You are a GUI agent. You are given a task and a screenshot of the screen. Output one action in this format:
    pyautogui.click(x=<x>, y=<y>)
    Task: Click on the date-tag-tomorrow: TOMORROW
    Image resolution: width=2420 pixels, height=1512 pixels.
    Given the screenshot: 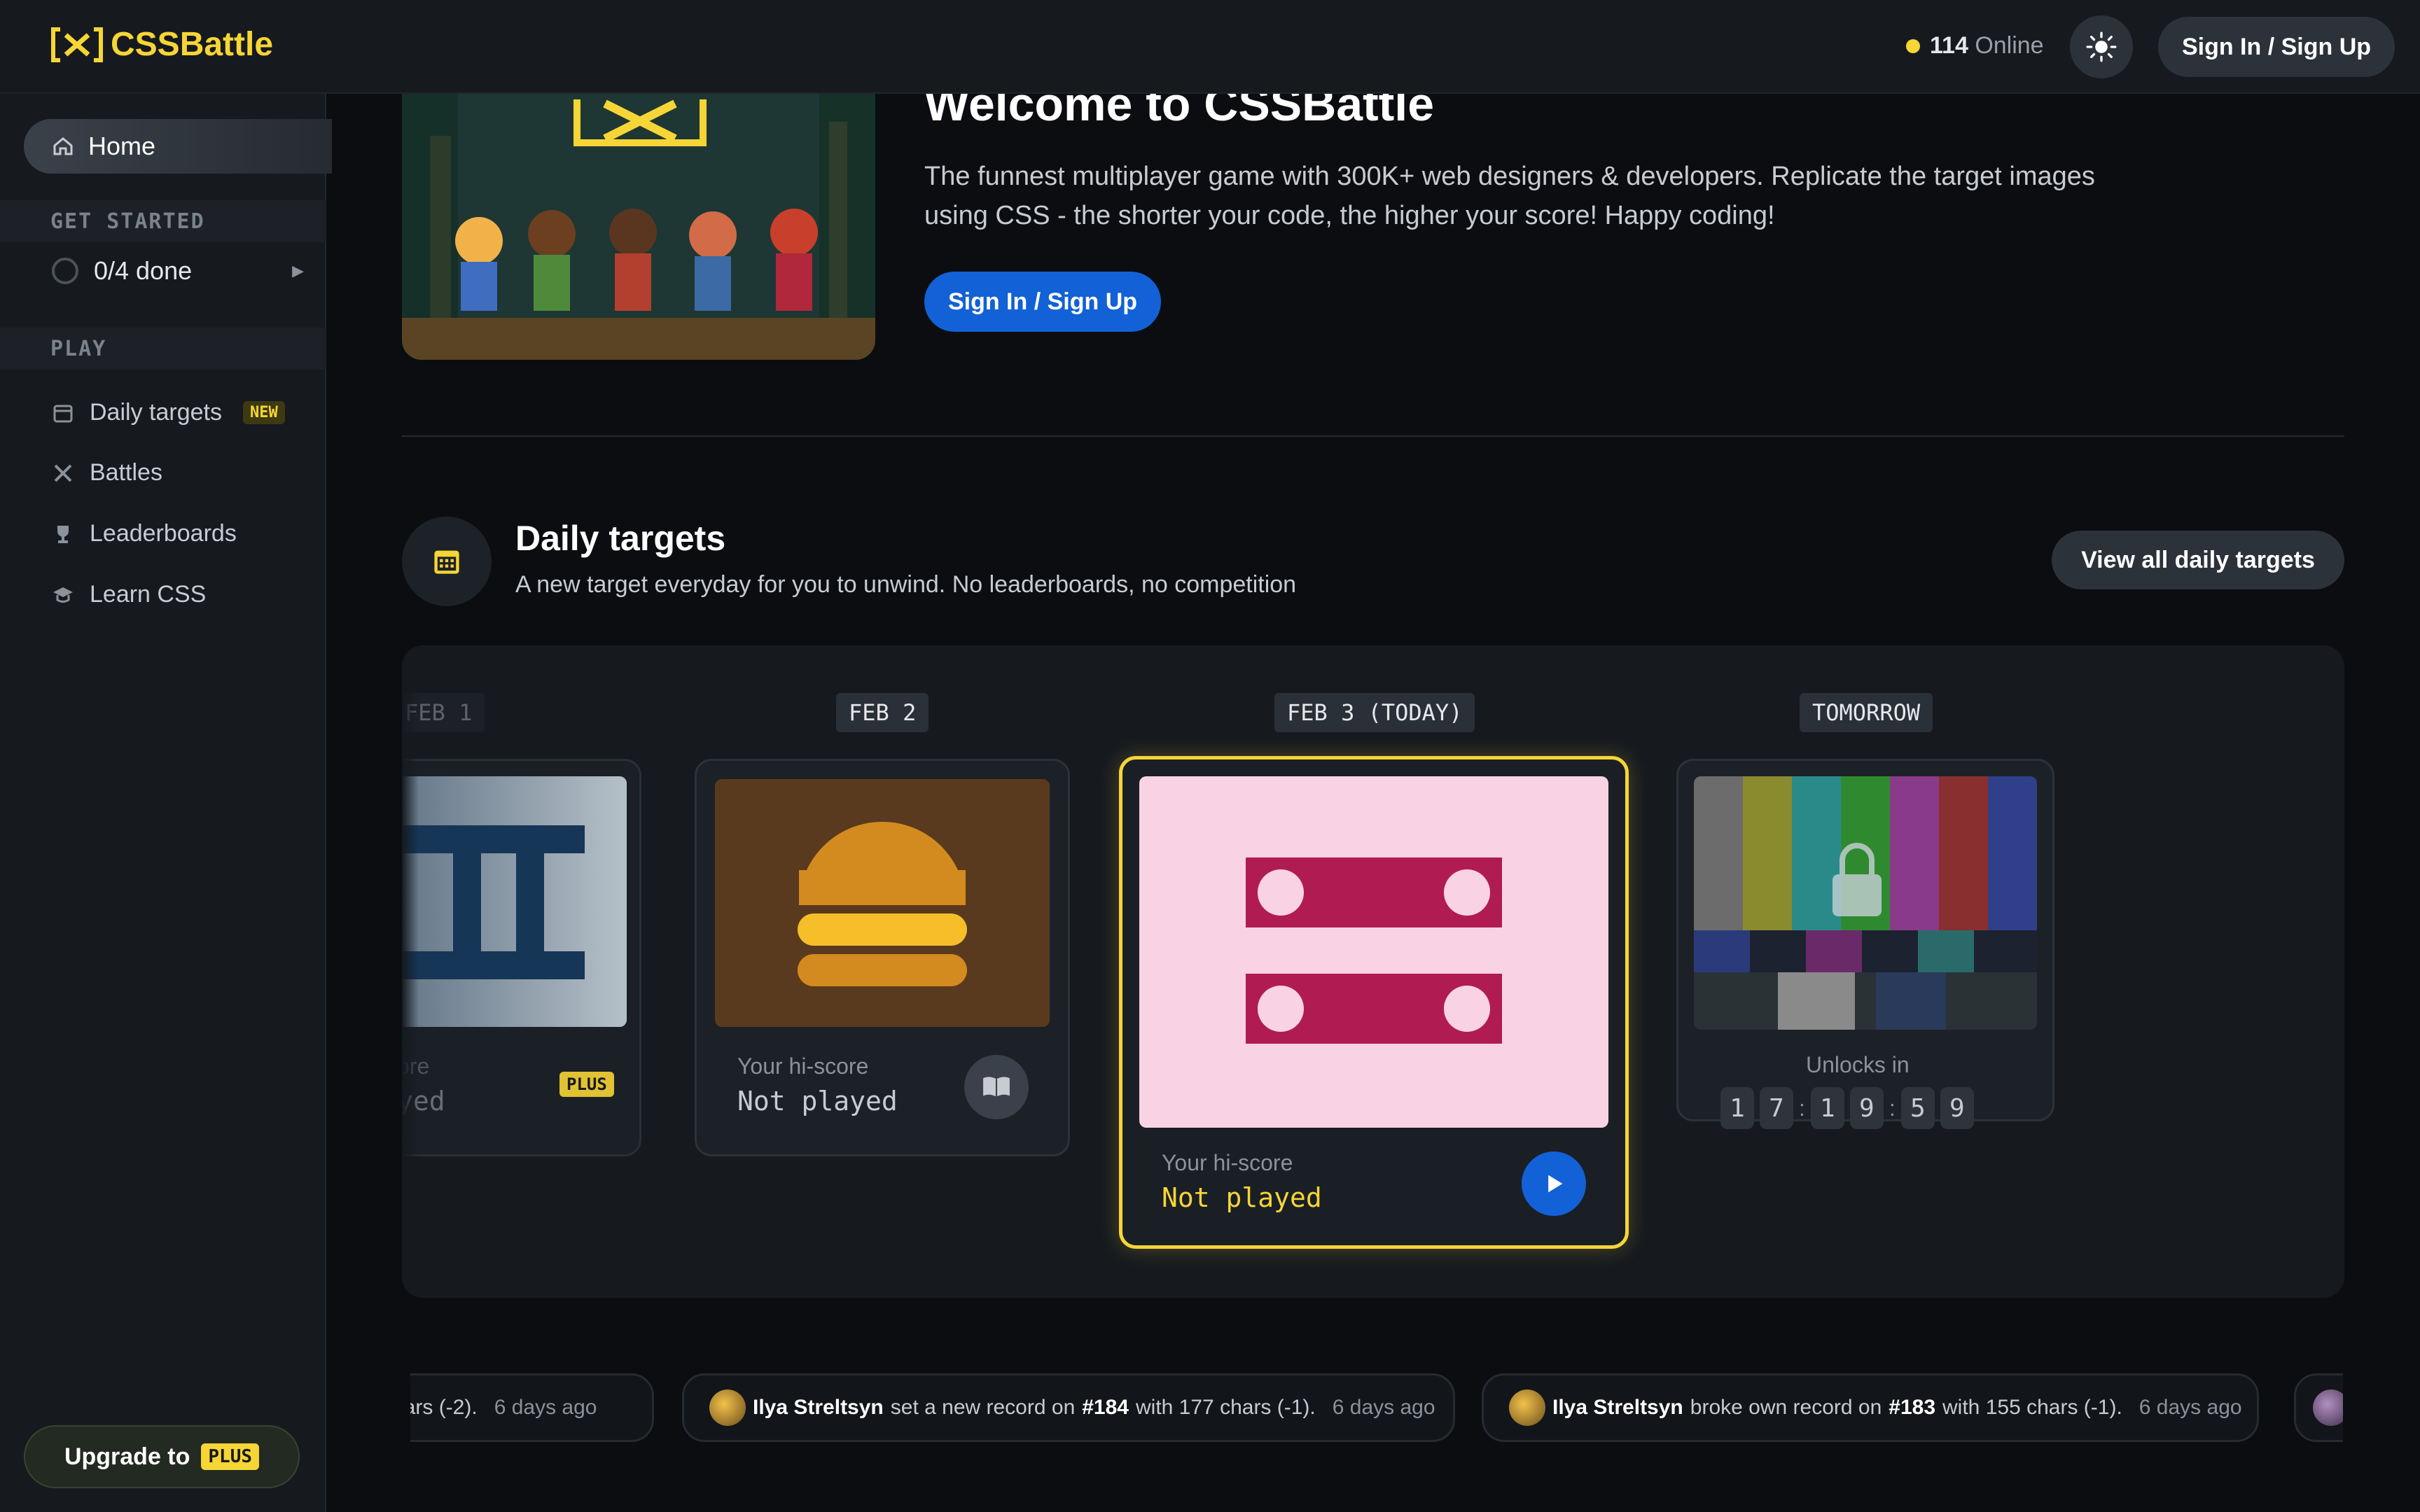 What is the action you would take?
    pyautogui.click(x=1867, y=712)
    